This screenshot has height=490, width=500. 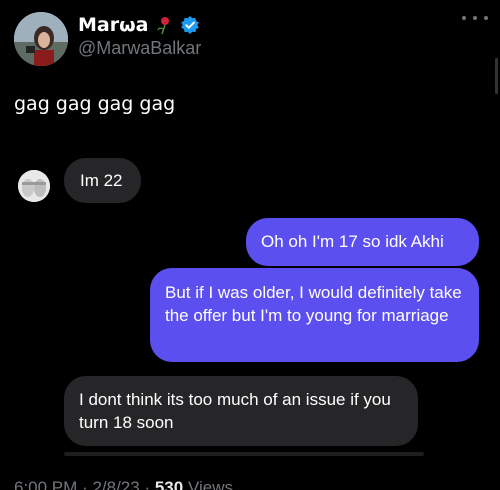 I want to click on message-bubble-sent: Oh oh I'm 17 so idk Akhi, so click(x=362, y=242).